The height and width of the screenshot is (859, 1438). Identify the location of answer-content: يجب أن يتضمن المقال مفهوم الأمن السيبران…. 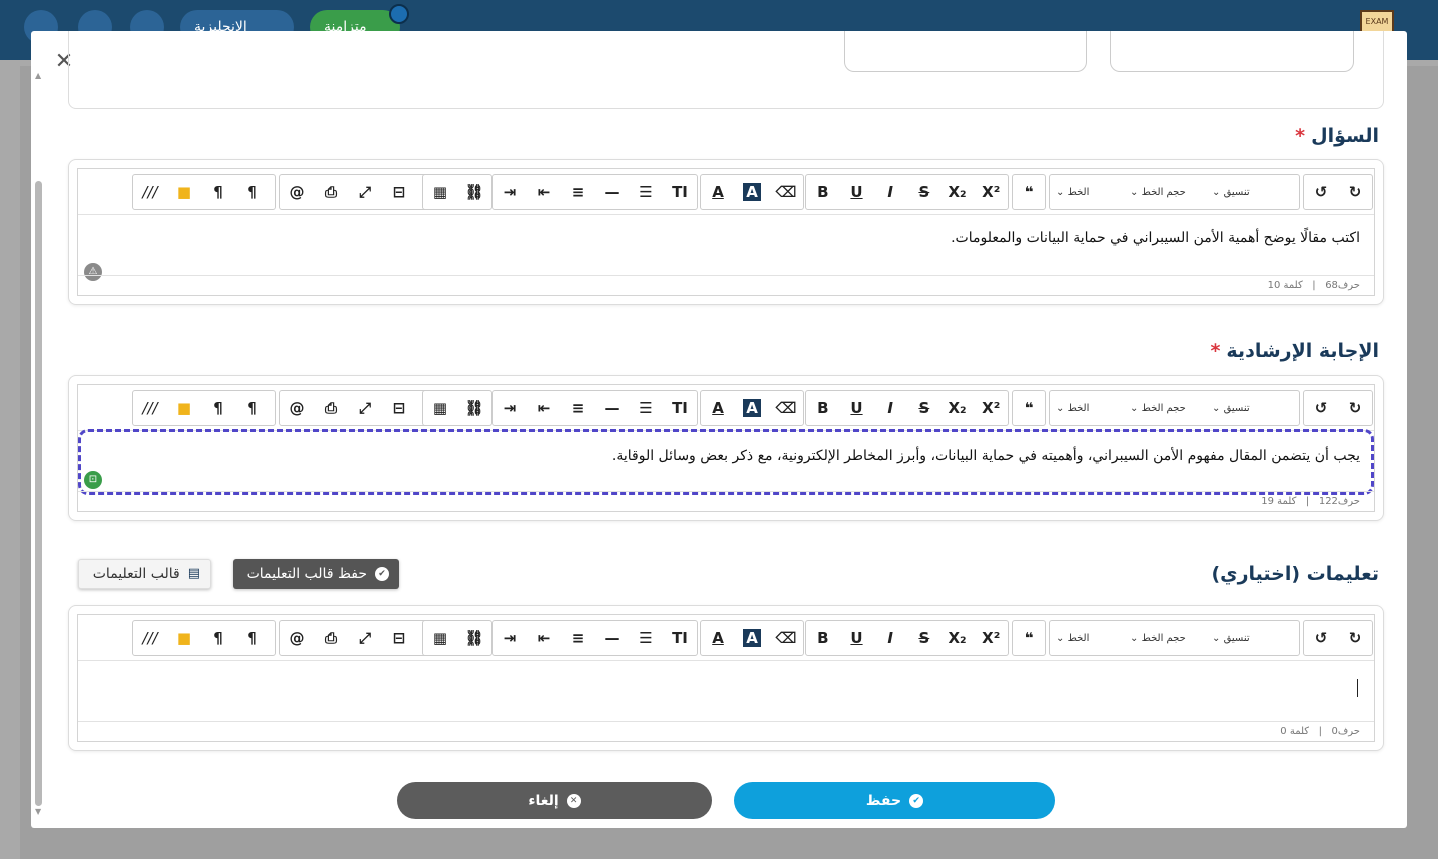
(726, 454).